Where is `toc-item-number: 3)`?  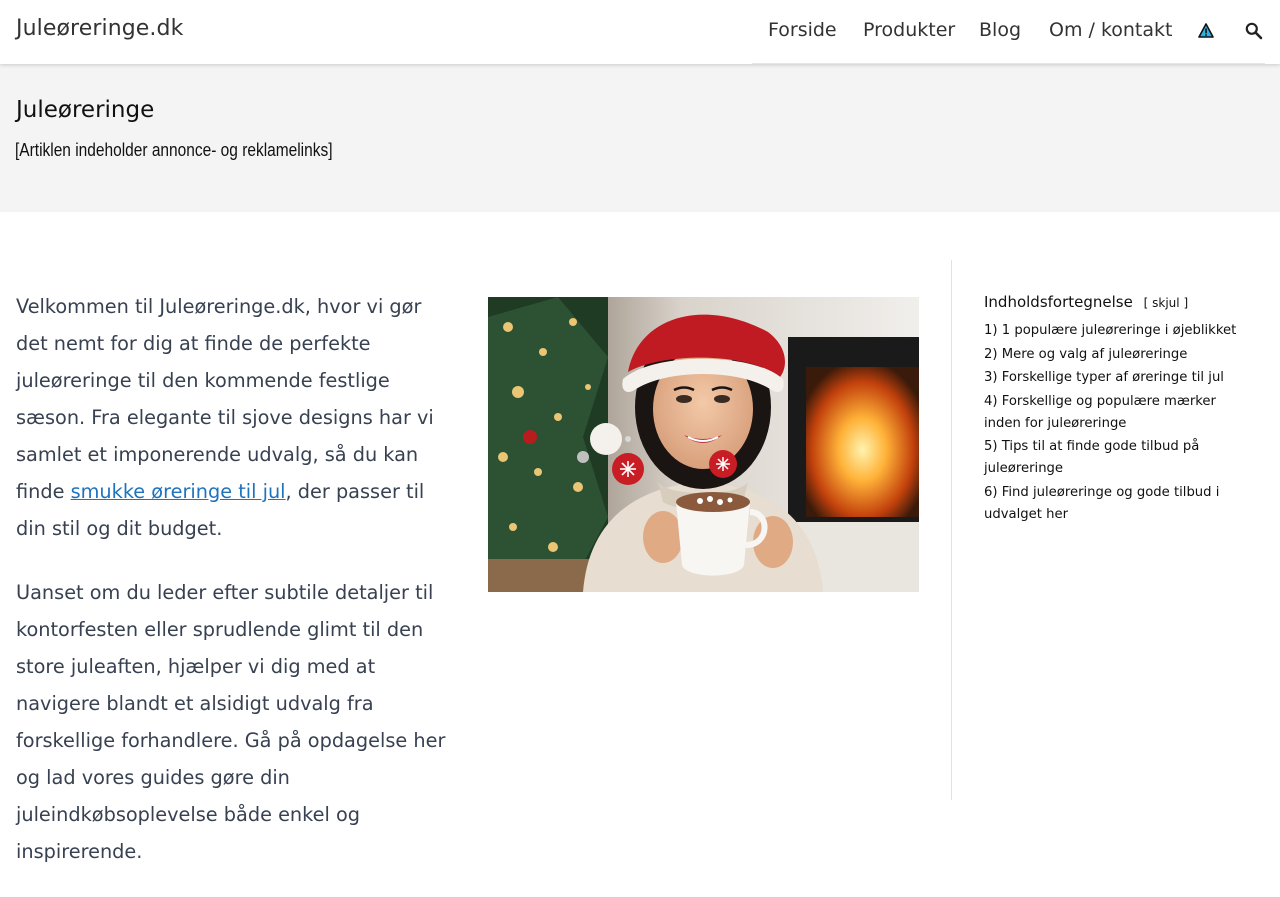
toc-item-number: 3) is located at coordinates (991, 377).